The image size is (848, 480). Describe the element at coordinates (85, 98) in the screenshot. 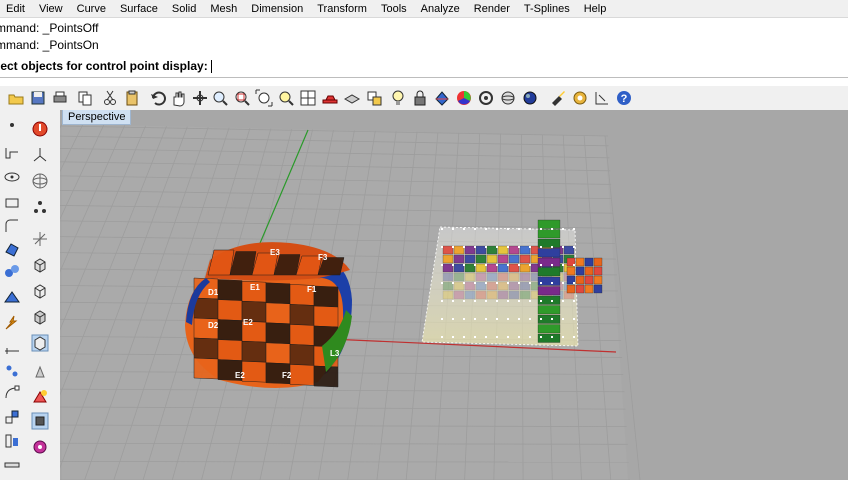

I see `copy-icon` at that location.